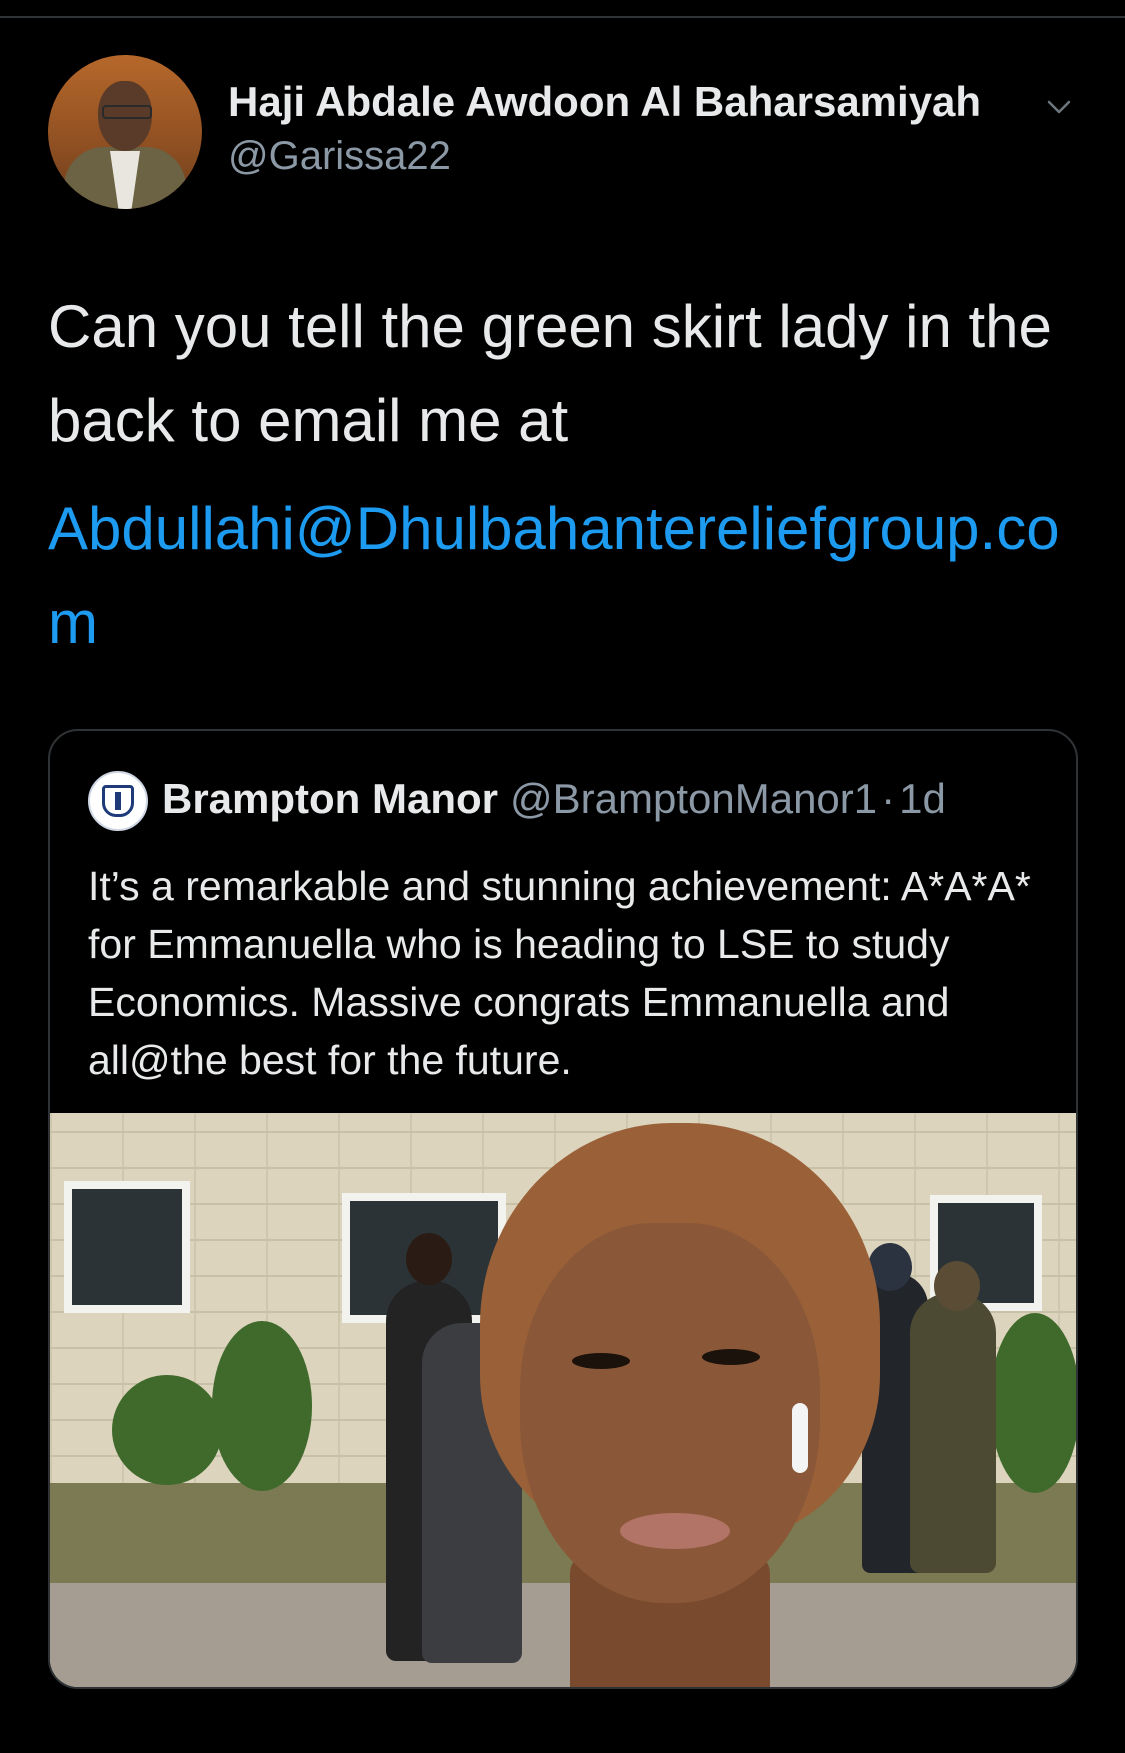  Describe the element at coordinates (568, 576) in the screenshot. I see `tweet-email-link: Abdullahi@Dhulbahantereliefgroup.com` at that location.